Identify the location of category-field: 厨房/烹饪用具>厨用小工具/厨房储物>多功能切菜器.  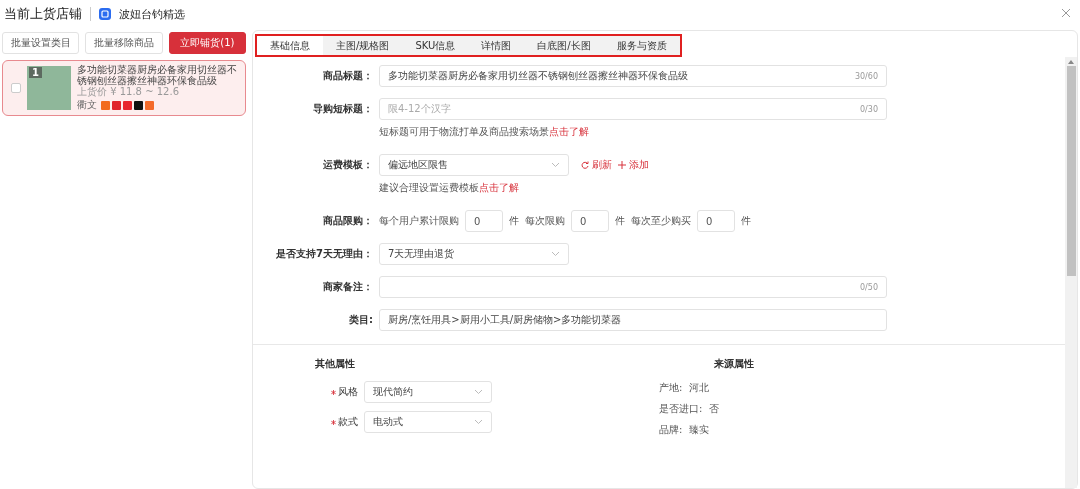
(633, 320).